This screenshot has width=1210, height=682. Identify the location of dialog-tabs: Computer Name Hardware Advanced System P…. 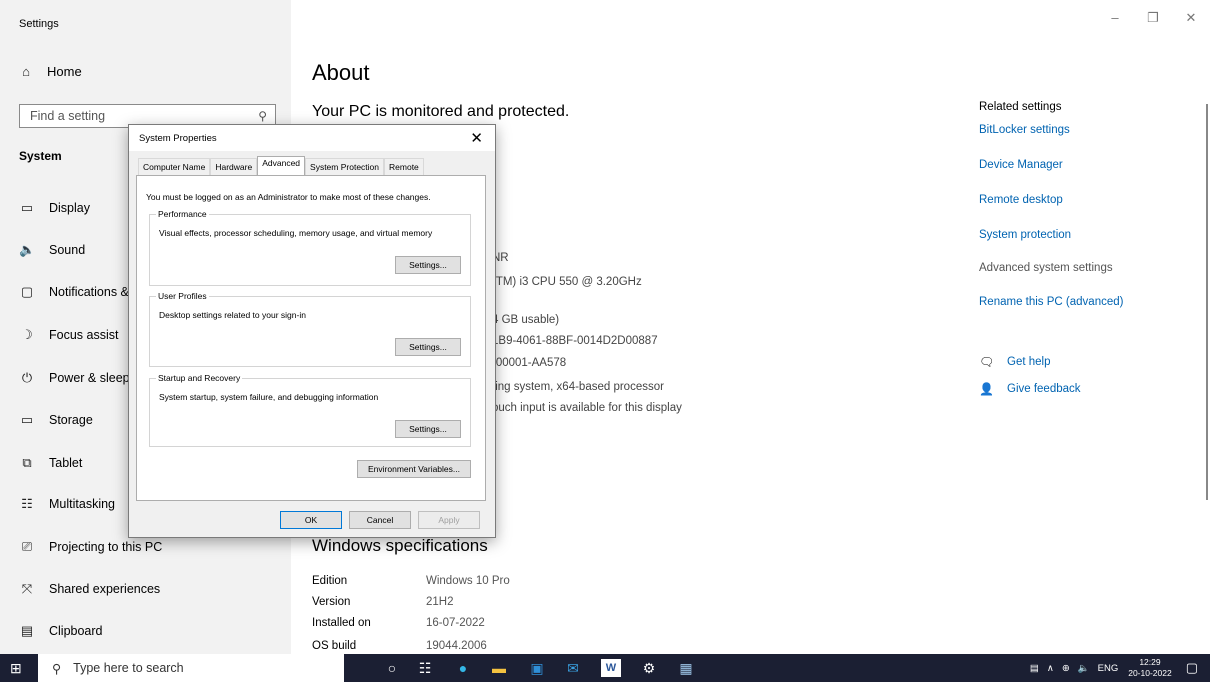
(281, 165).